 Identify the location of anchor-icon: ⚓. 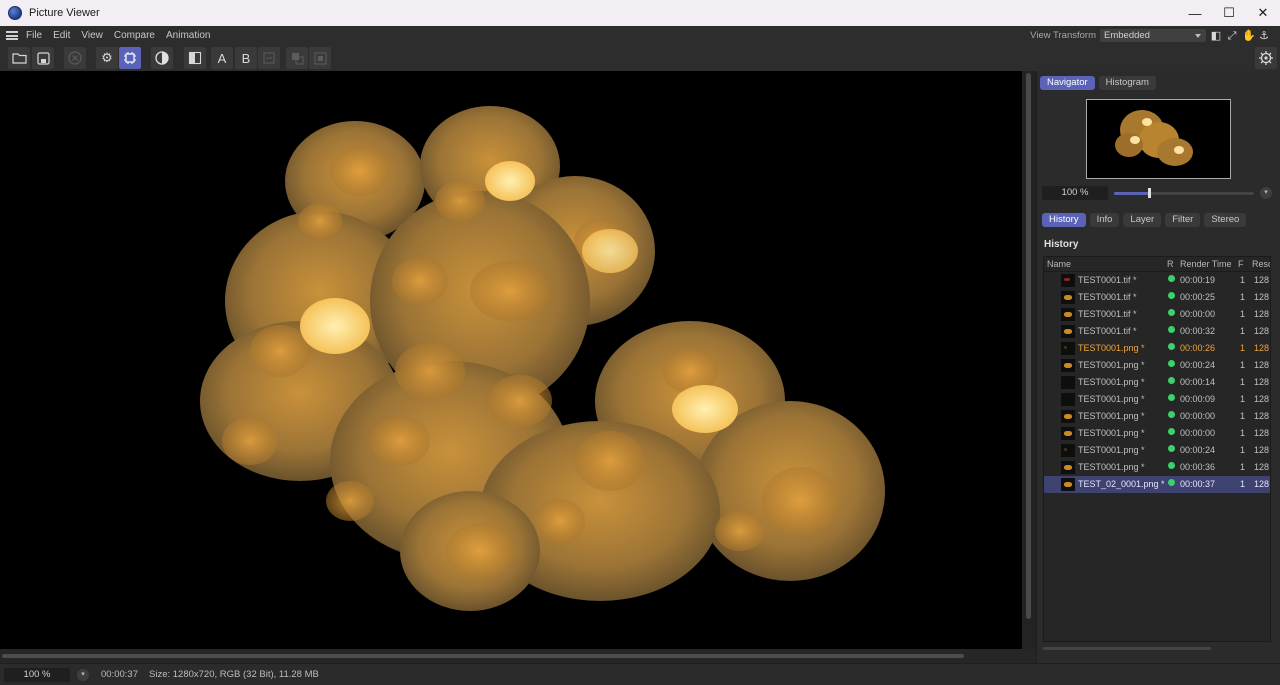
(1264, 36).